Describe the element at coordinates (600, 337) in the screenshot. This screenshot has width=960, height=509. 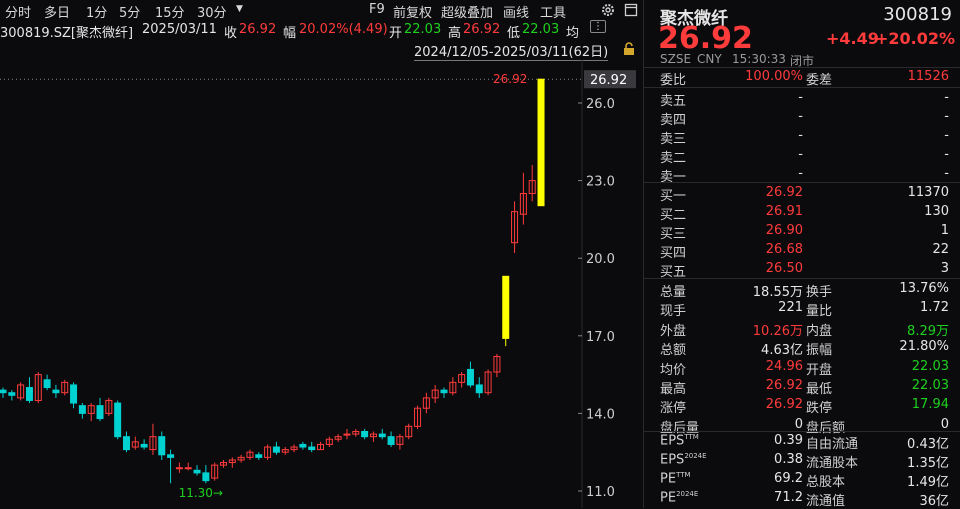
I see `y-tick-label: 17.0` at that location.